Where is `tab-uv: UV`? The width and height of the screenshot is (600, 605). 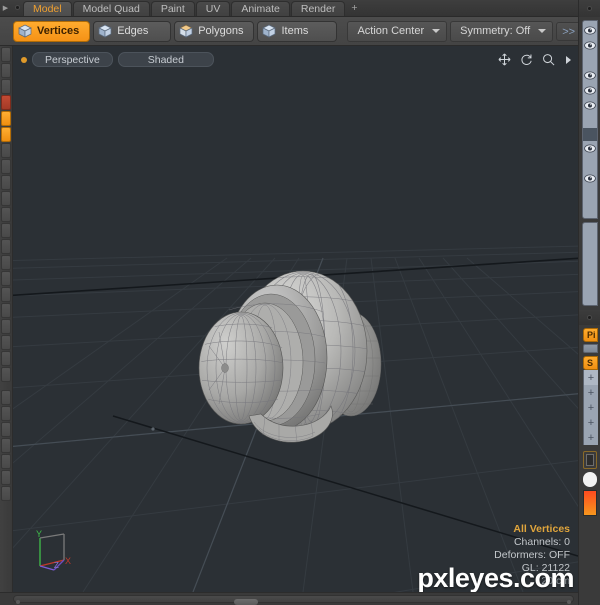 tab-uv: UV is located at coordinates (213, 8).